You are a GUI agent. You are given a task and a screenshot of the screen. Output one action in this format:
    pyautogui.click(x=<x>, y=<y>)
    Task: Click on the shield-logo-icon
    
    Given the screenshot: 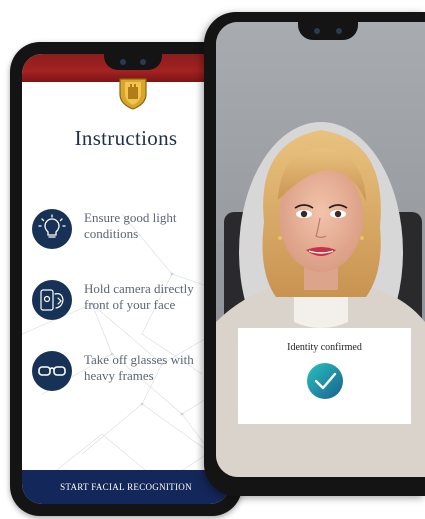 What is the action you would take?
    pyautogui.click(x=133, y=94)
    